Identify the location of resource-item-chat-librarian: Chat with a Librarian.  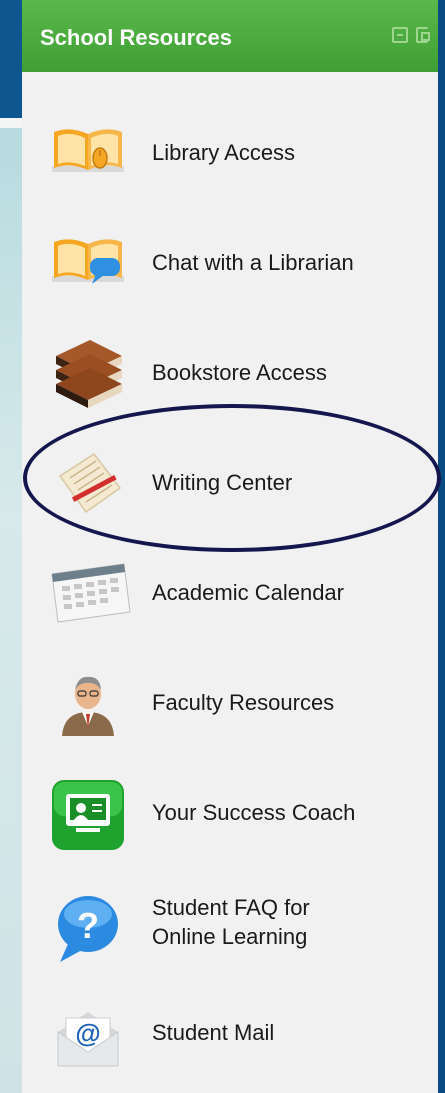
(230, 270).